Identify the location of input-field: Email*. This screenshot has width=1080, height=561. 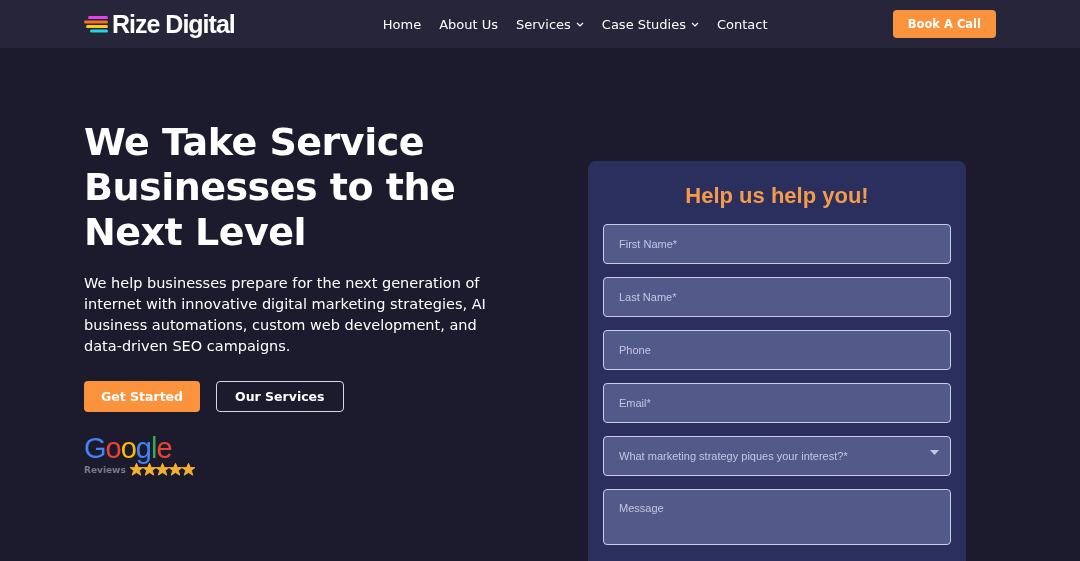
(777, 403).